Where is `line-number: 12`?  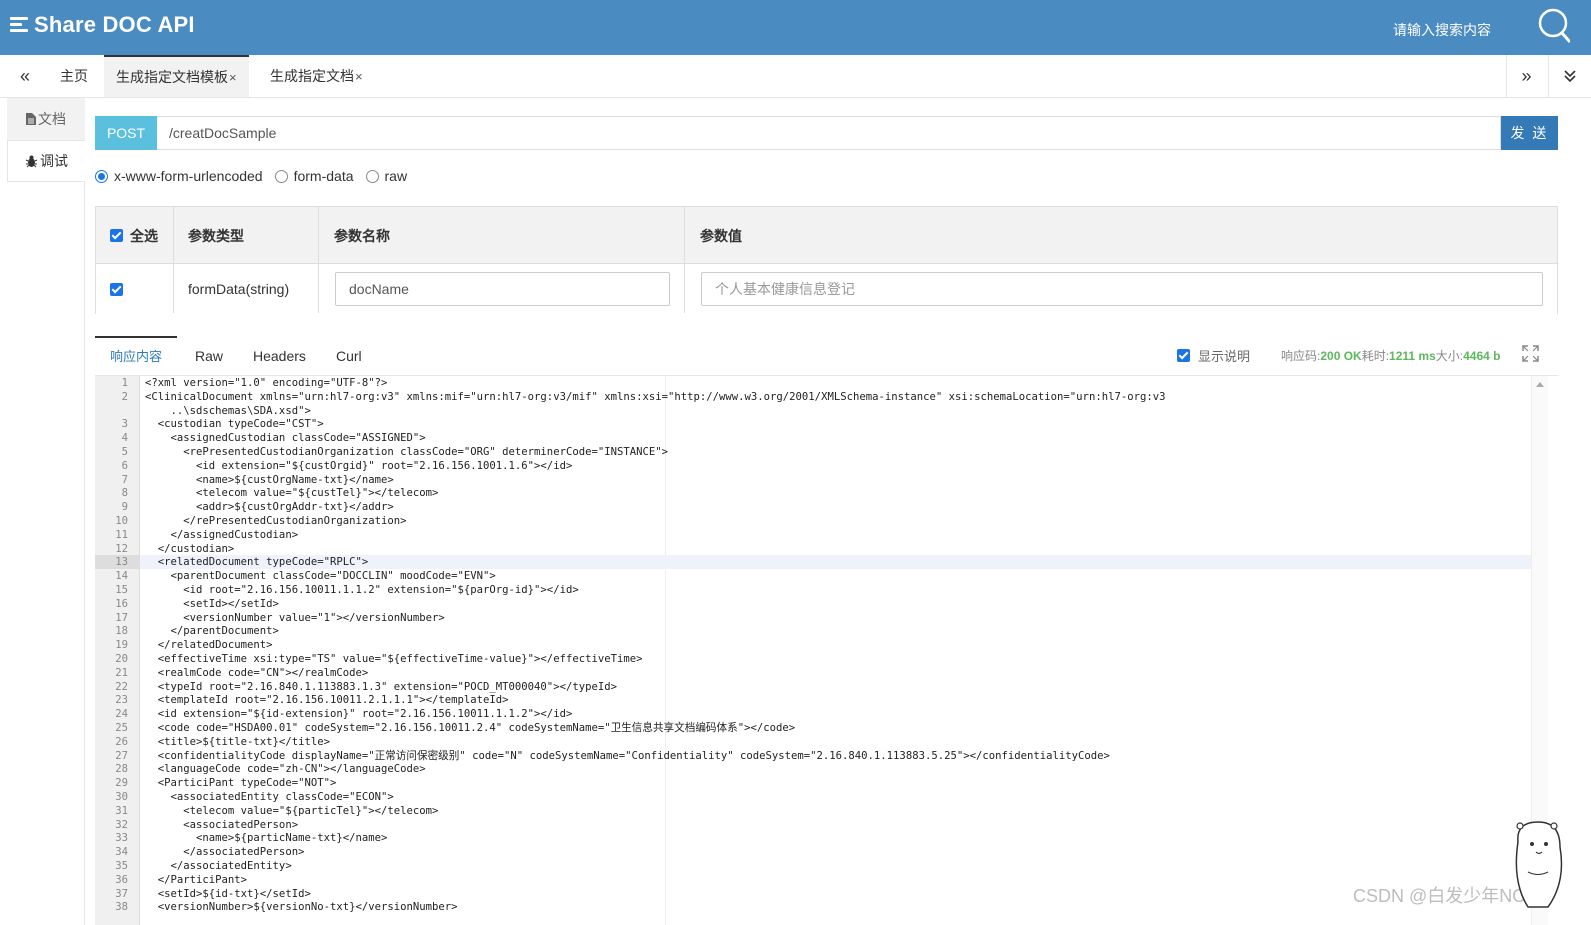 line-number: 12 is located at coordinates (121, 548).